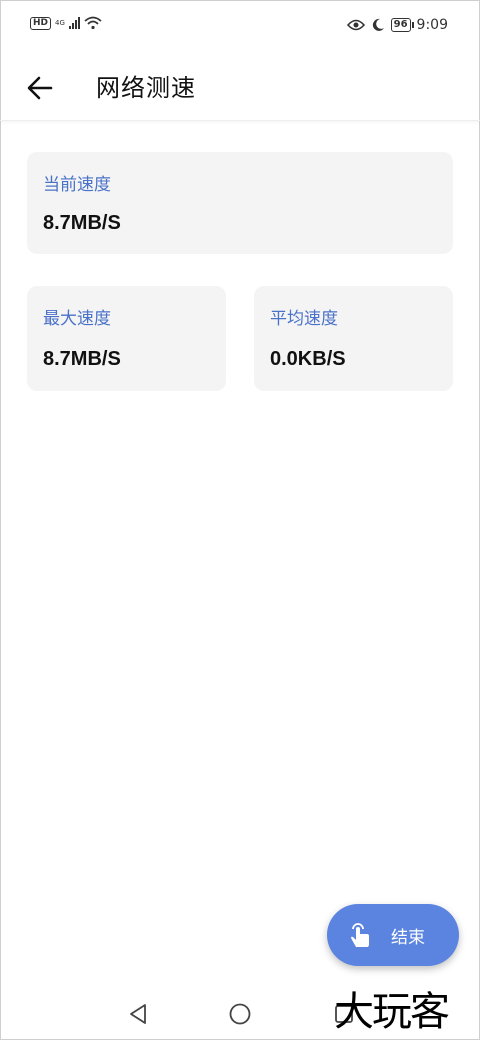 This screenshot has width=480, height=1040. I want to click on status-left: HD 4G, so click(66, 23).